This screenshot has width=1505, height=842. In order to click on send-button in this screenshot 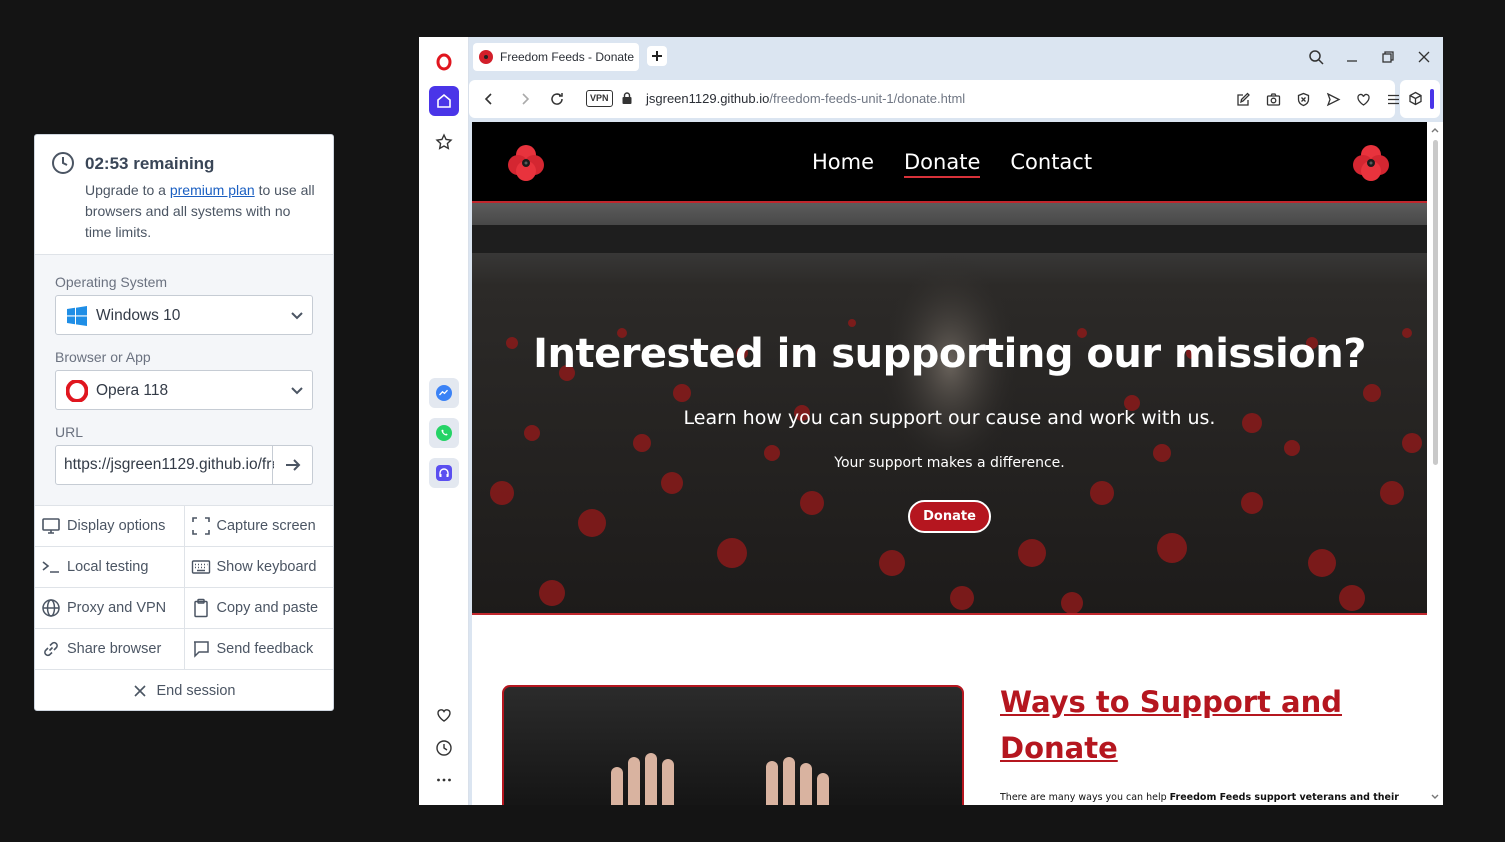, I will do `click(1333, 99)`.